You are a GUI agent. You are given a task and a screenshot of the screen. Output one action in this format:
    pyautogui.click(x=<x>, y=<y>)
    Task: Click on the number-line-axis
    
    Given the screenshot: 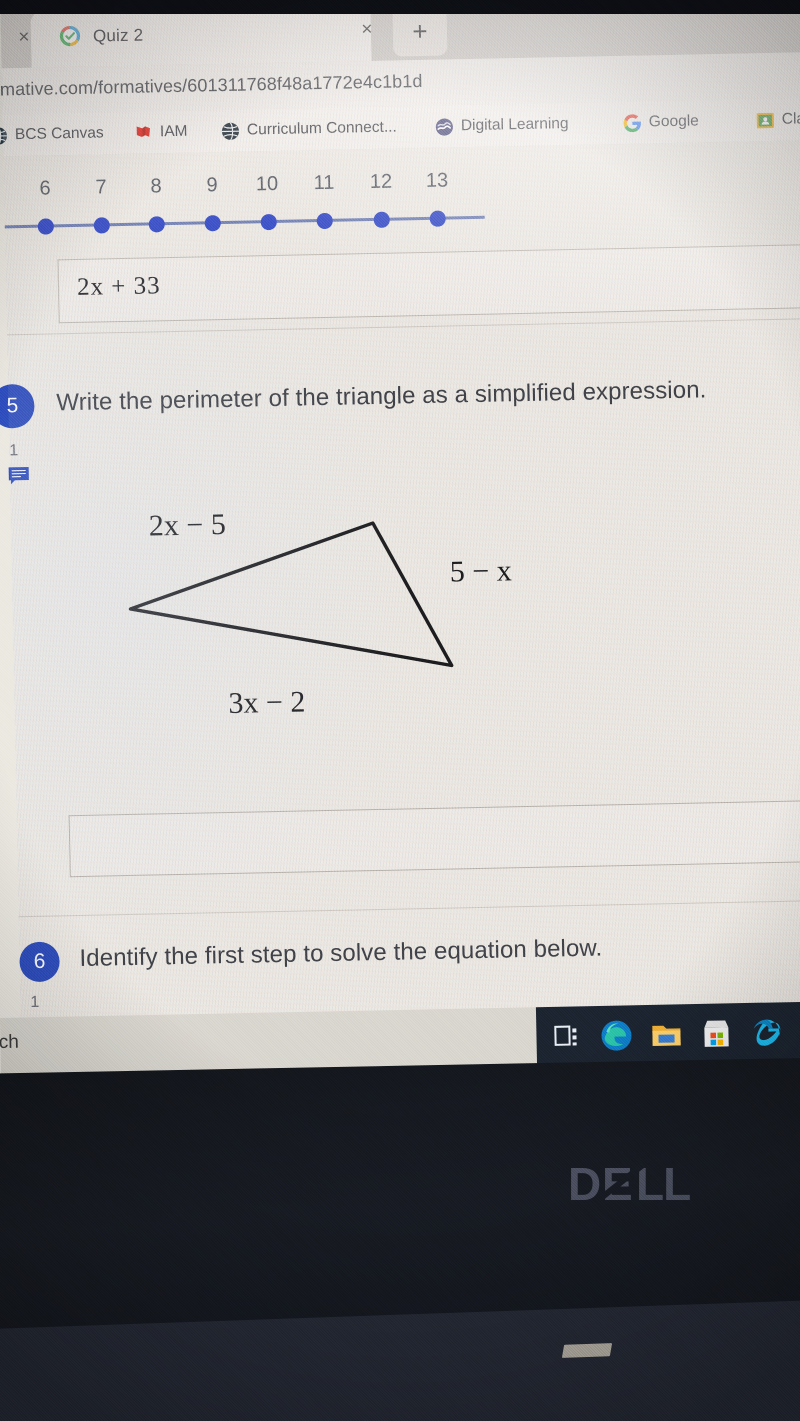 What is the action you would take?
    pyautogui.click(x=244, y=222)
    